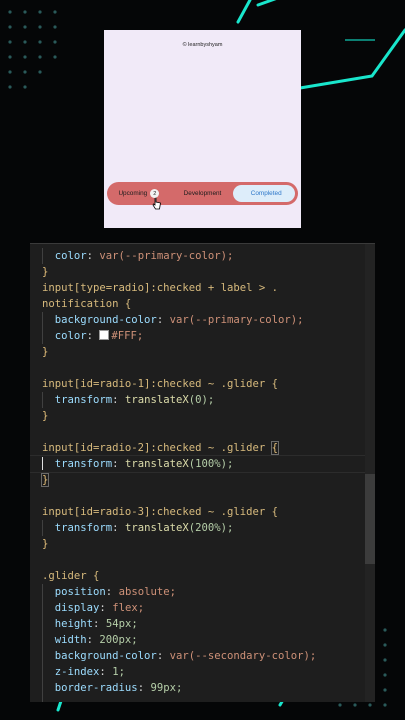  I want to click on code-line: position: absolute;, so click(115, 592).